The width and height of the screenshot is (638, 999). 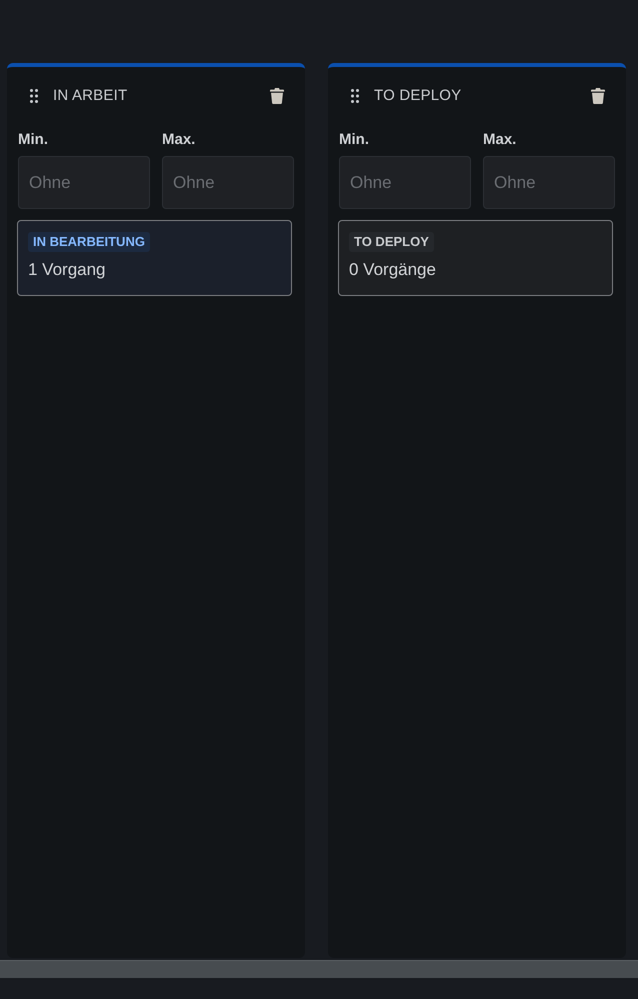 What do you see at coordinates (67, 270) in the screenshot?
I see `issue-count: 1 Vorgang` at bounding box center [67, 270].